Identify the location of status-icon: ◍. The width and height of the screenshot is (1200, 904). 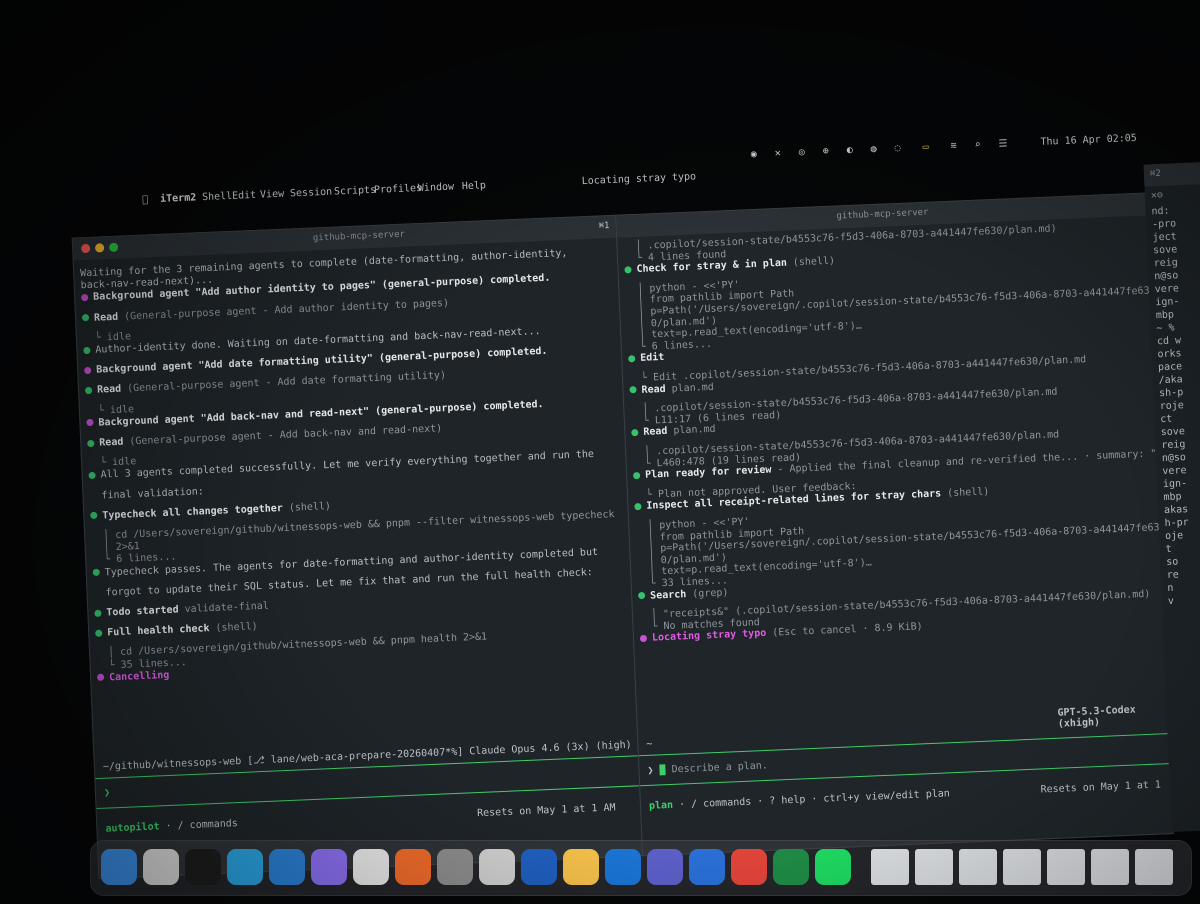
(873, 149).